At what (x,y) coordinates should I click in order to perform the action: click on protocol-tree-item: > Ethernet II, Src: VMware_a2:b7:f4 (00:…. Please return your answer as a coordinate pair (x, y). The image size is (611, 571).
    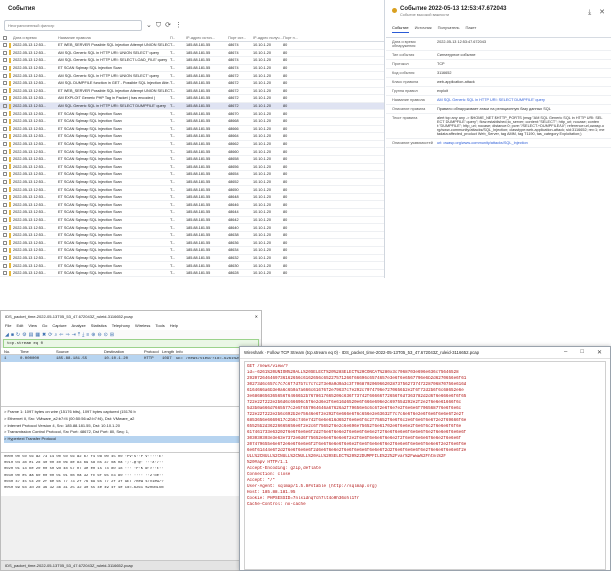
    Looking at the image, I should click on (131, 419).